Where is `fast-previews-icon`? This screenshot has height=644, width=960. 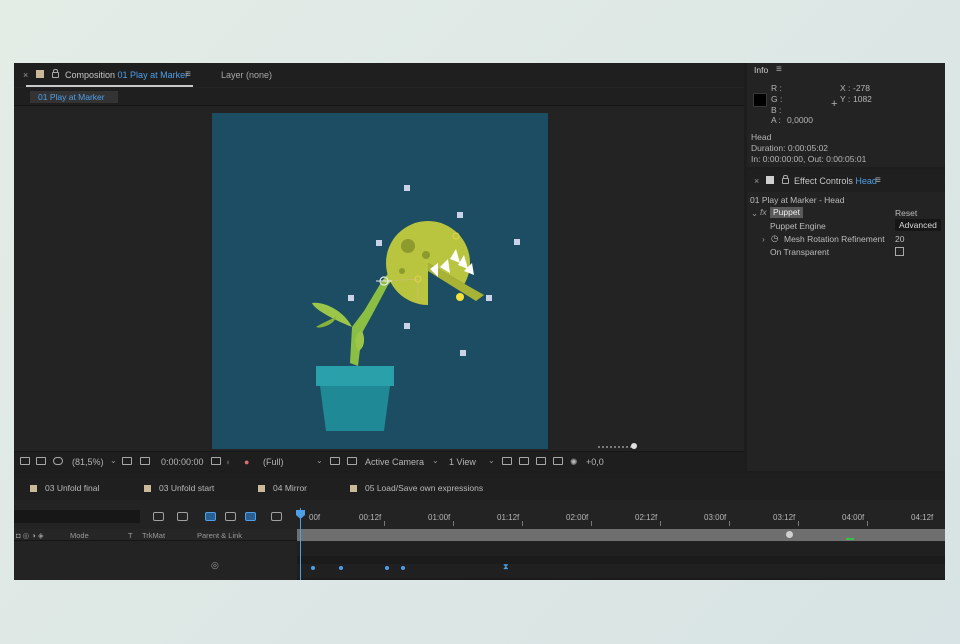
fast-previews-icon is located at coordinates (558, 461).